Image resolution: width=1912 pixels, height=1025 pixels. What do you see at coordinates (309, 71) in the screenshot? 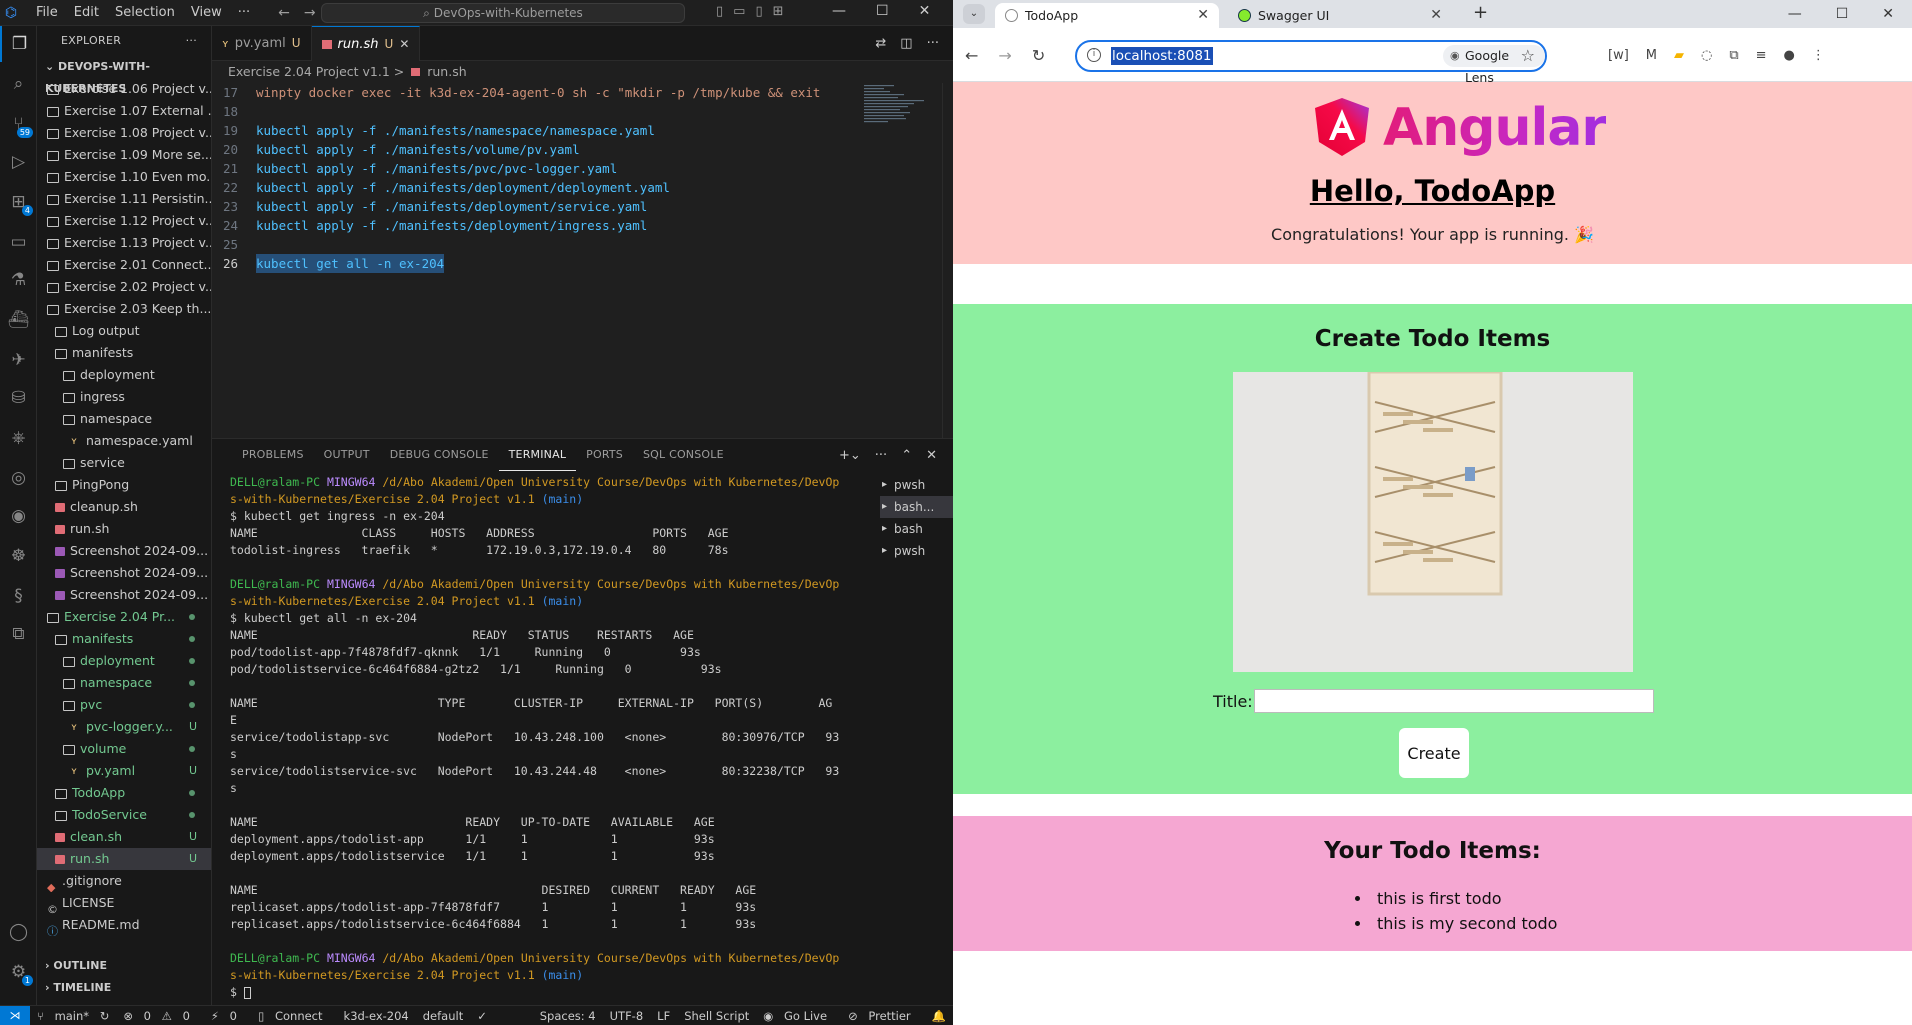
I see `breadcrumb-folder: Exercise 2.04 Project v1.1` at bounding box center [309, 71].